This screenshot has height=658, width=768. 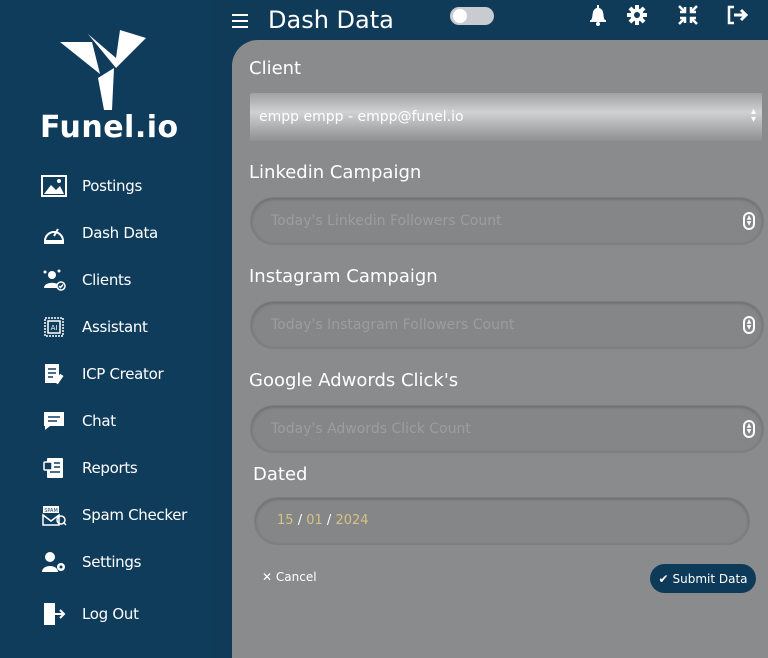 What do you see at coordinates (115, 326) in the screenshot?
I see `sidebar-item-label: Assistant` at bounding box center [115, 326].